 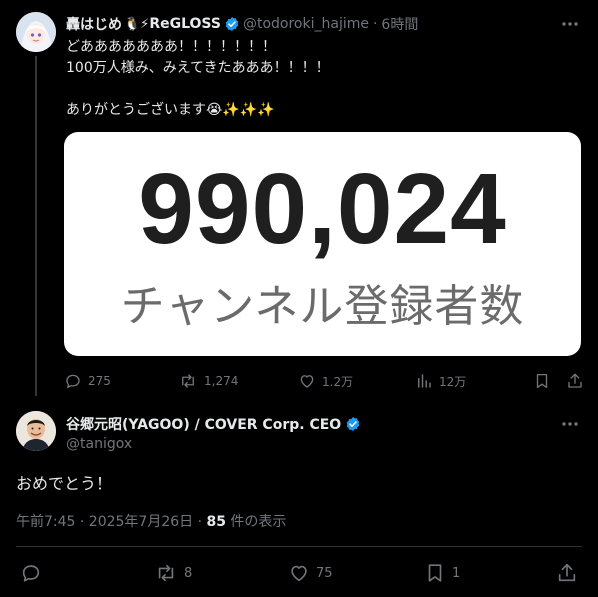 What do you see at coordinates (306, 24) in the screenshot?
I see `handle: @todoroki_hajime` at bounding box center [306, 24].